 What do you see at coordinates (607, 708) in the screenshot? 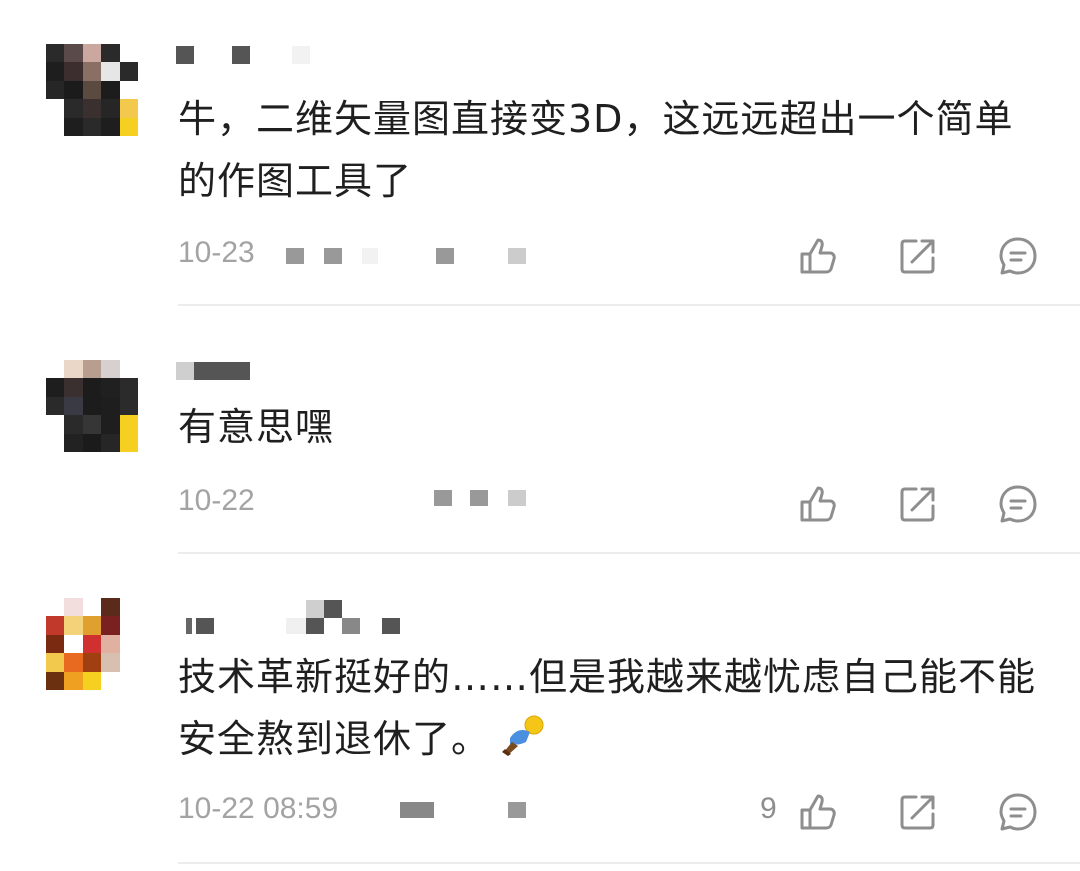
I see `comment-text-content: 技术革新挺好的……但是我越来越忧虑自己能不能安全熬到退休了。` at bounding box center [607, 708].